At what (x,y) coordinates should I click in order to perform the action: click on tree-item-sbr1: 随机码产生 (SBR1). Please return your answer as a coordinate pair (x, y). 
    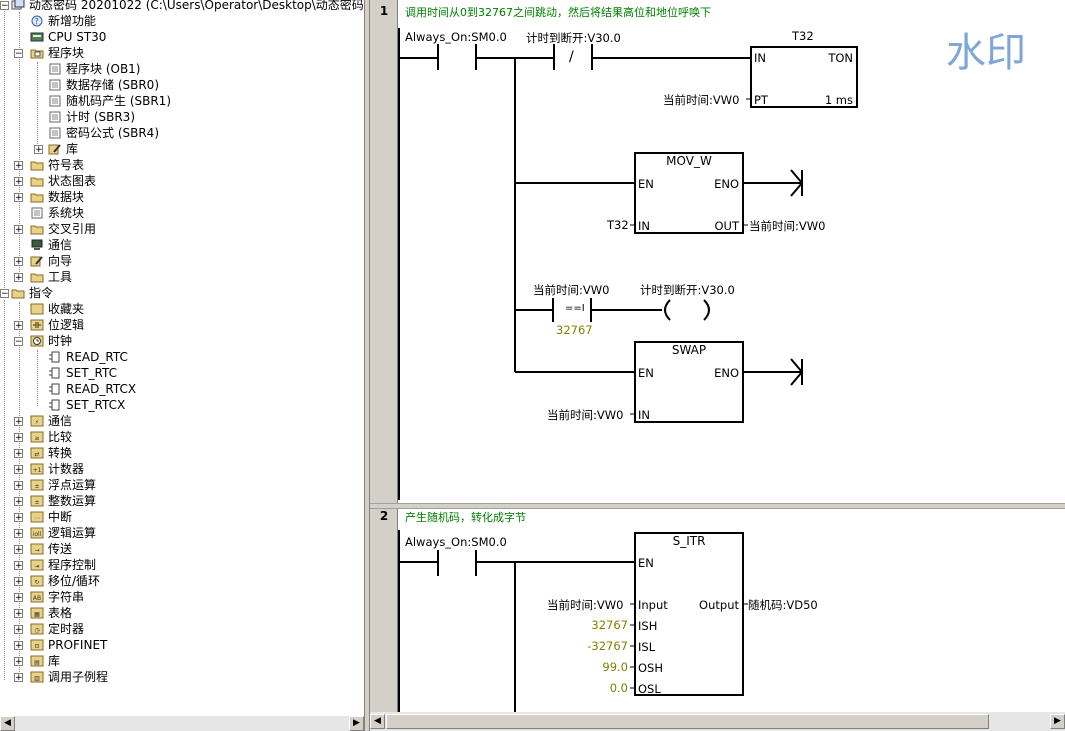
    Looking at the image, I should click on (109, 101).